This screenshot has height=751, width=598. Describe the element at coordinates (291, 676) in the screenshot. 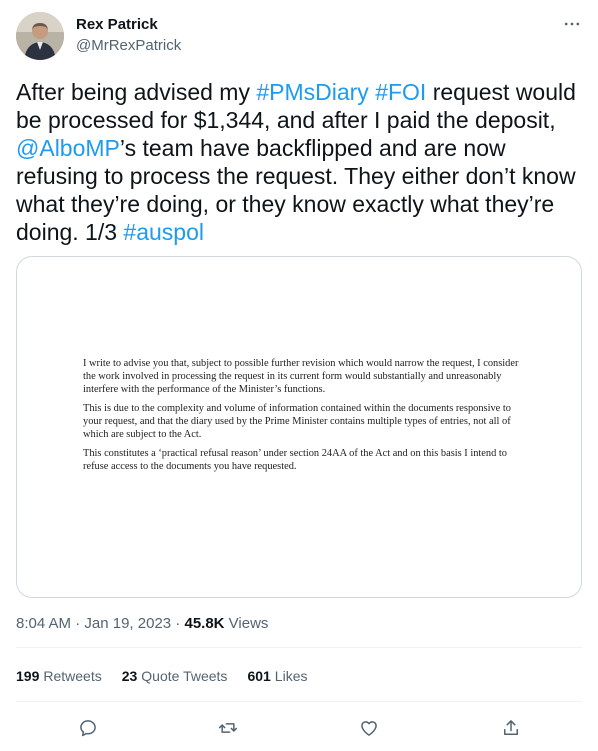

I see `likes-label: Likes` at that location.